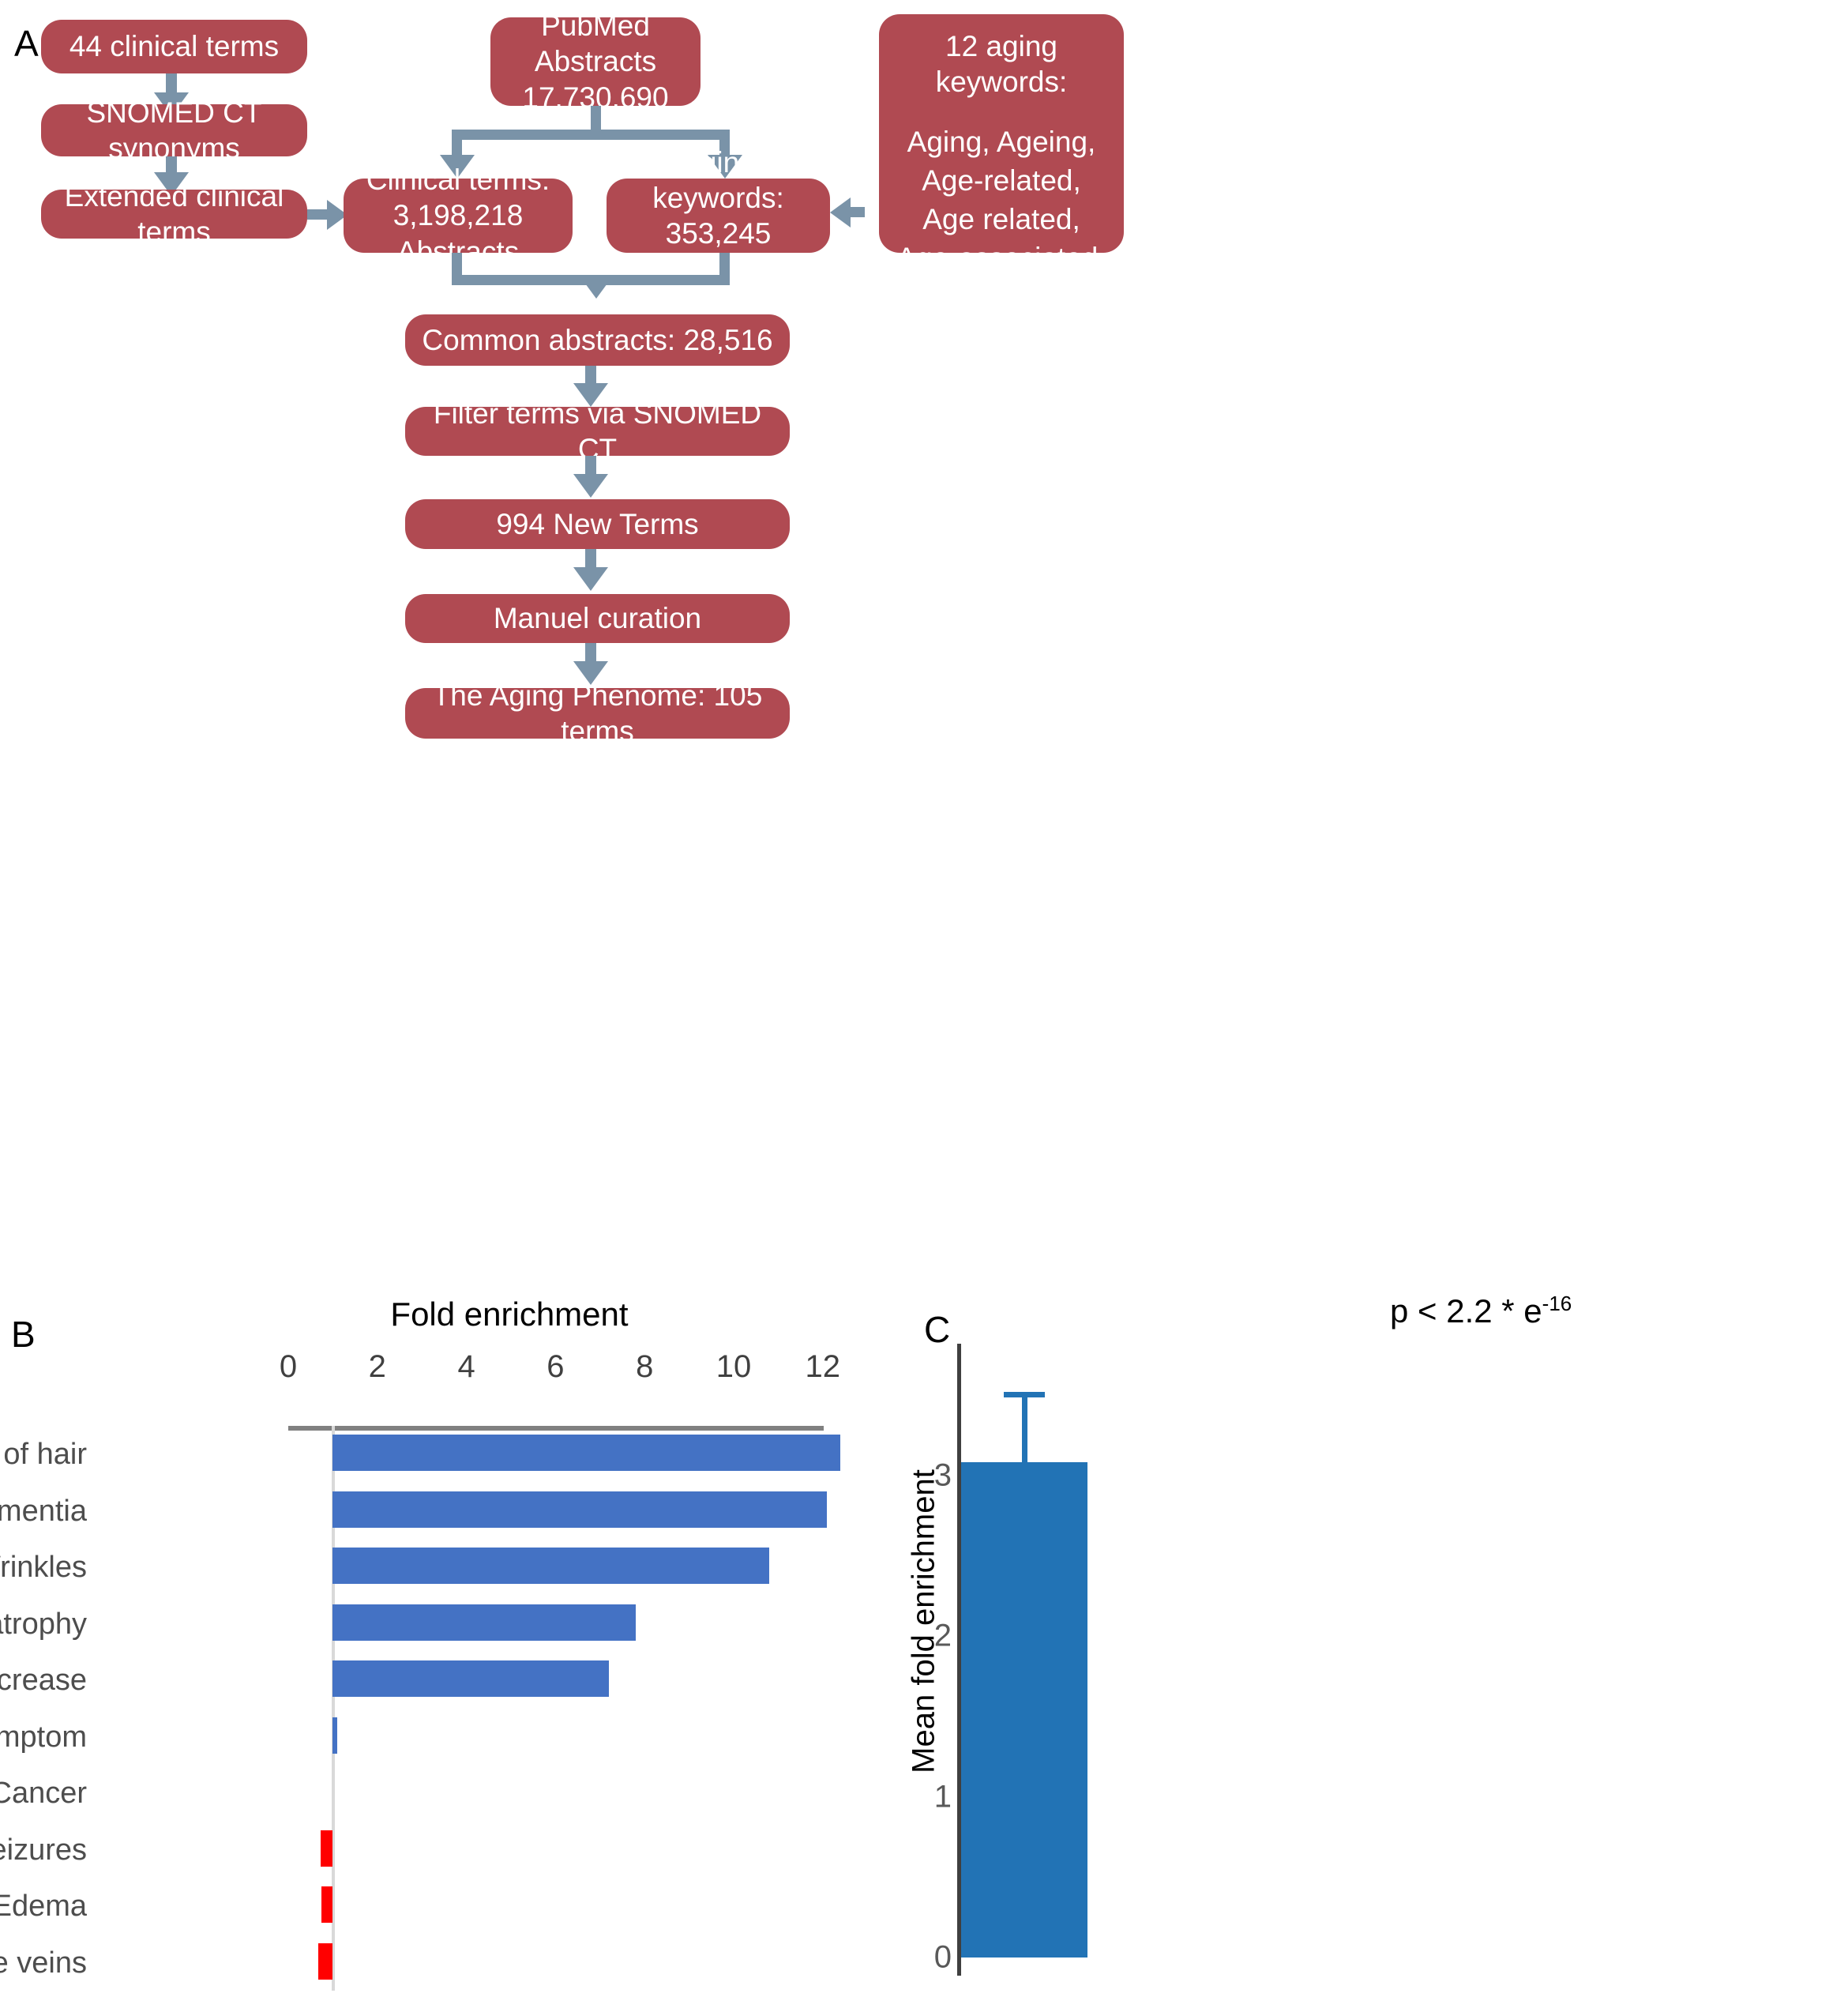 The width and height of the screenshot is (1848, 1997). What do you see at coordinates (556, 1428) in the screenshot?
I see `chart-b-axis-line` at bounding box center [556, 1428].